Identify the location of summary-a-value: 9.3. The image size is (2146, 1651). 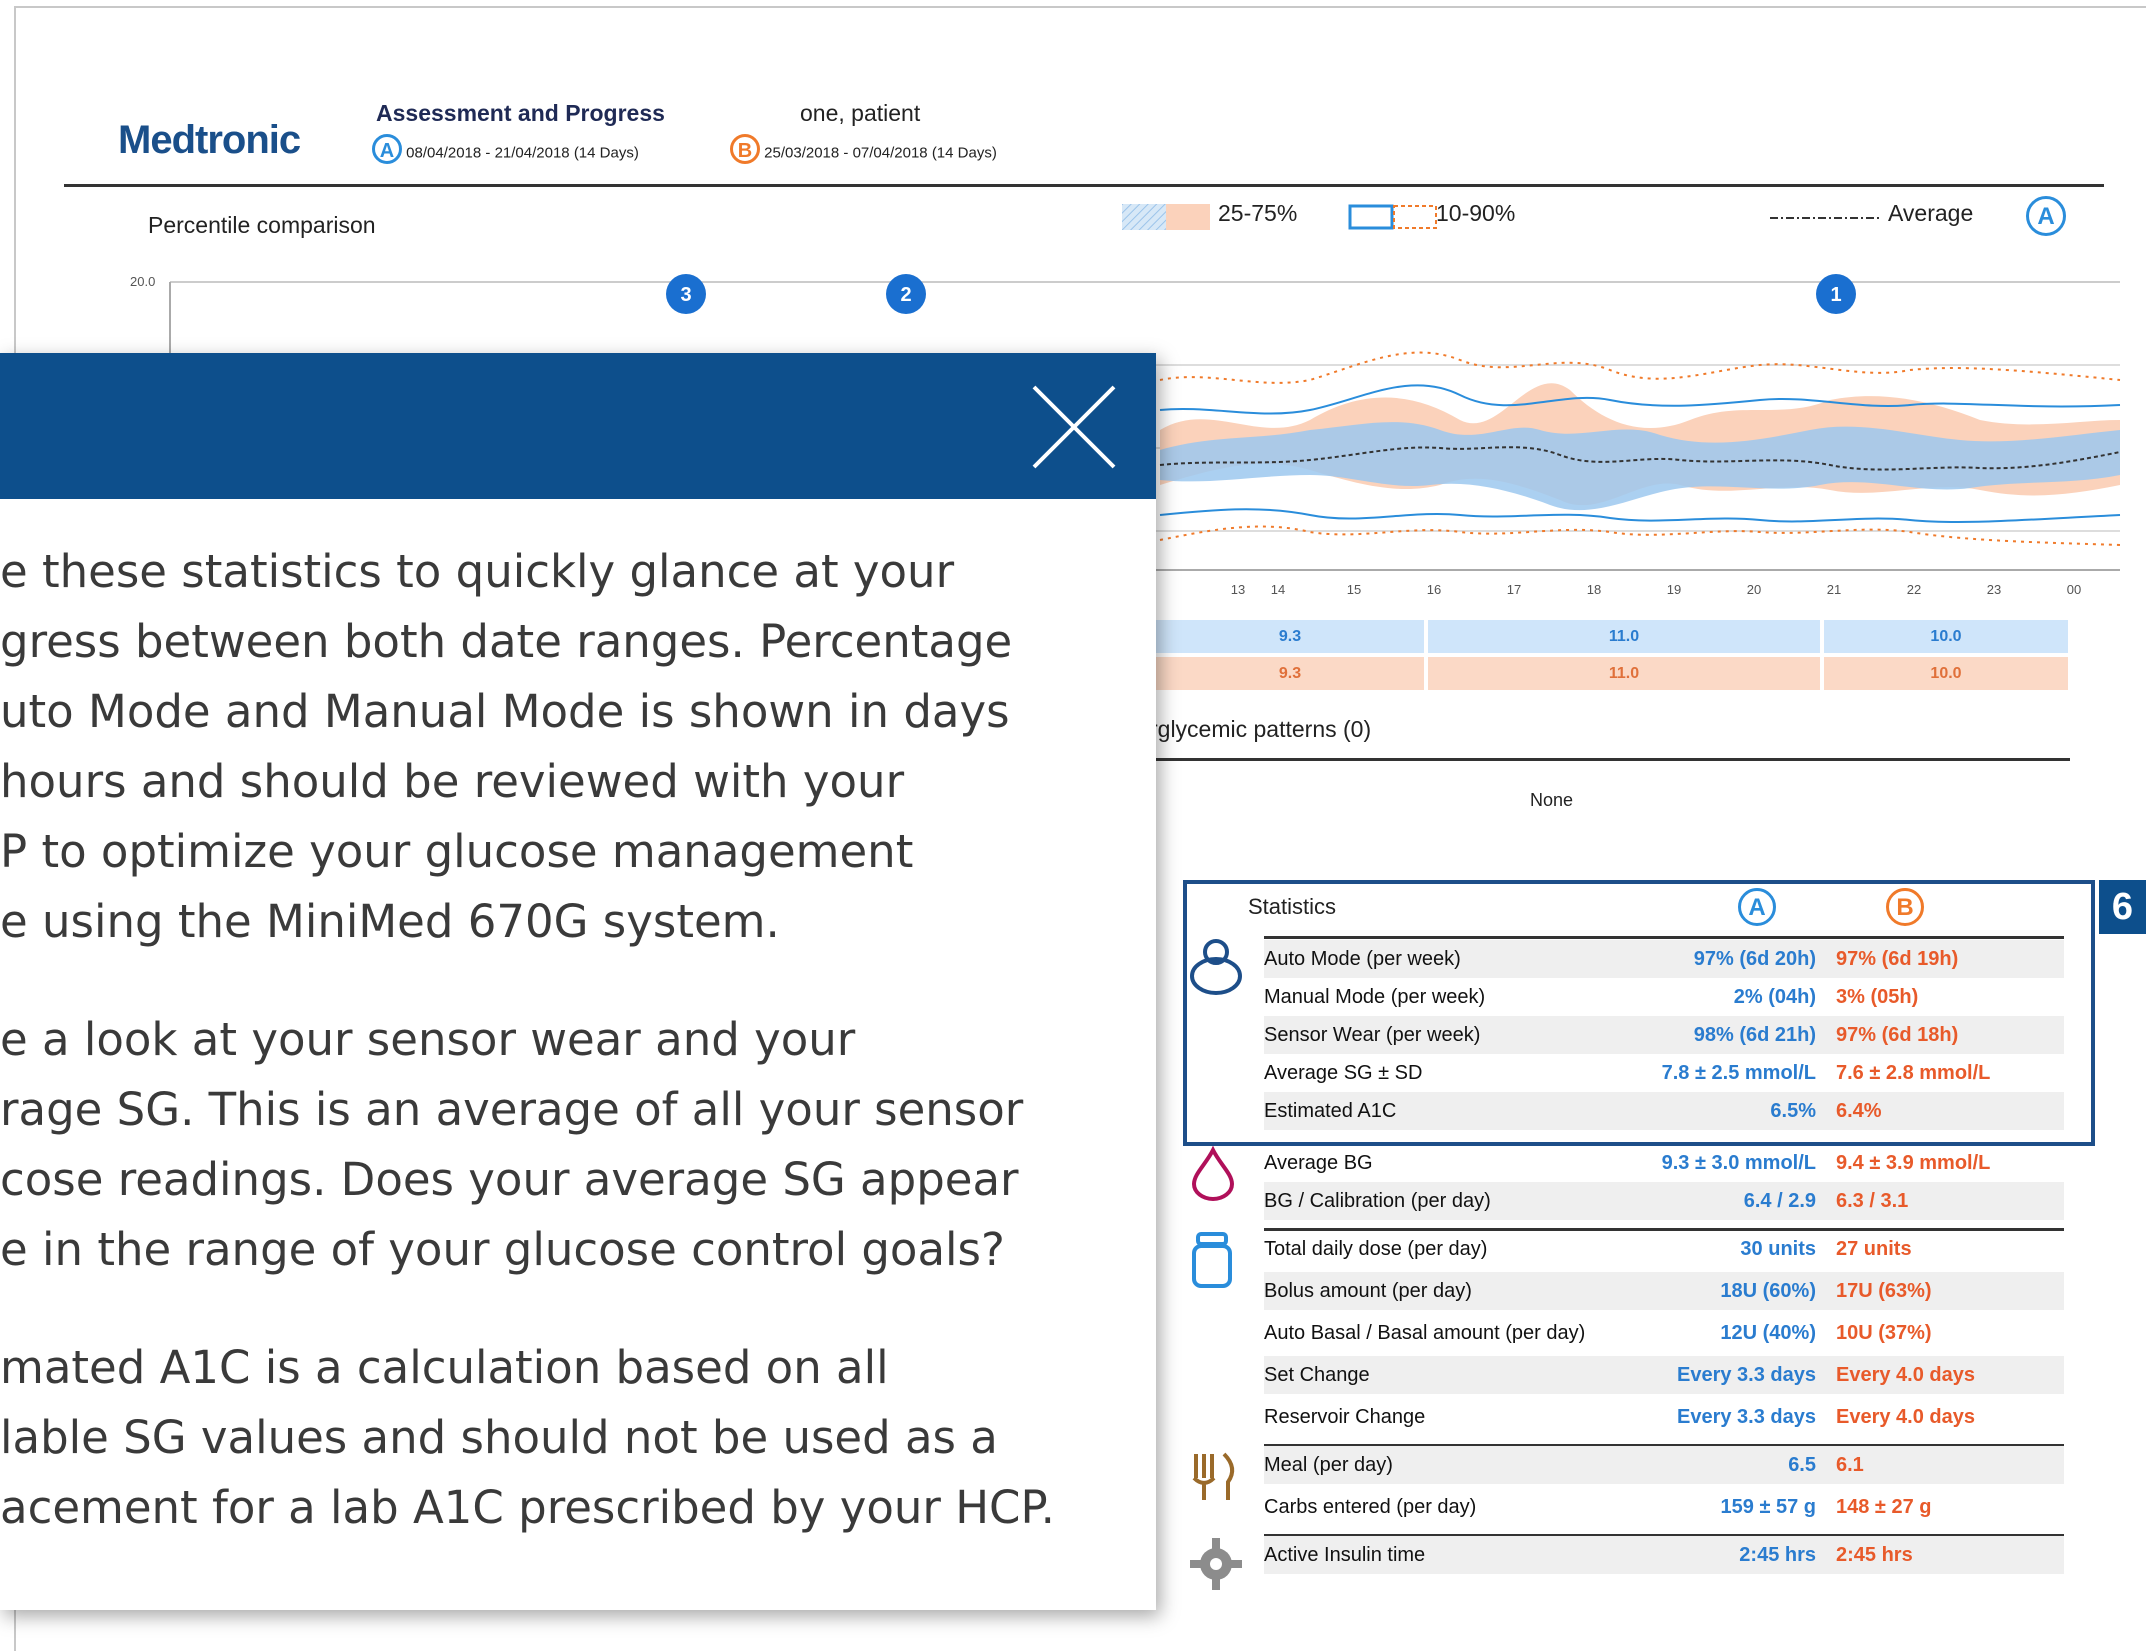
(1290, 636).